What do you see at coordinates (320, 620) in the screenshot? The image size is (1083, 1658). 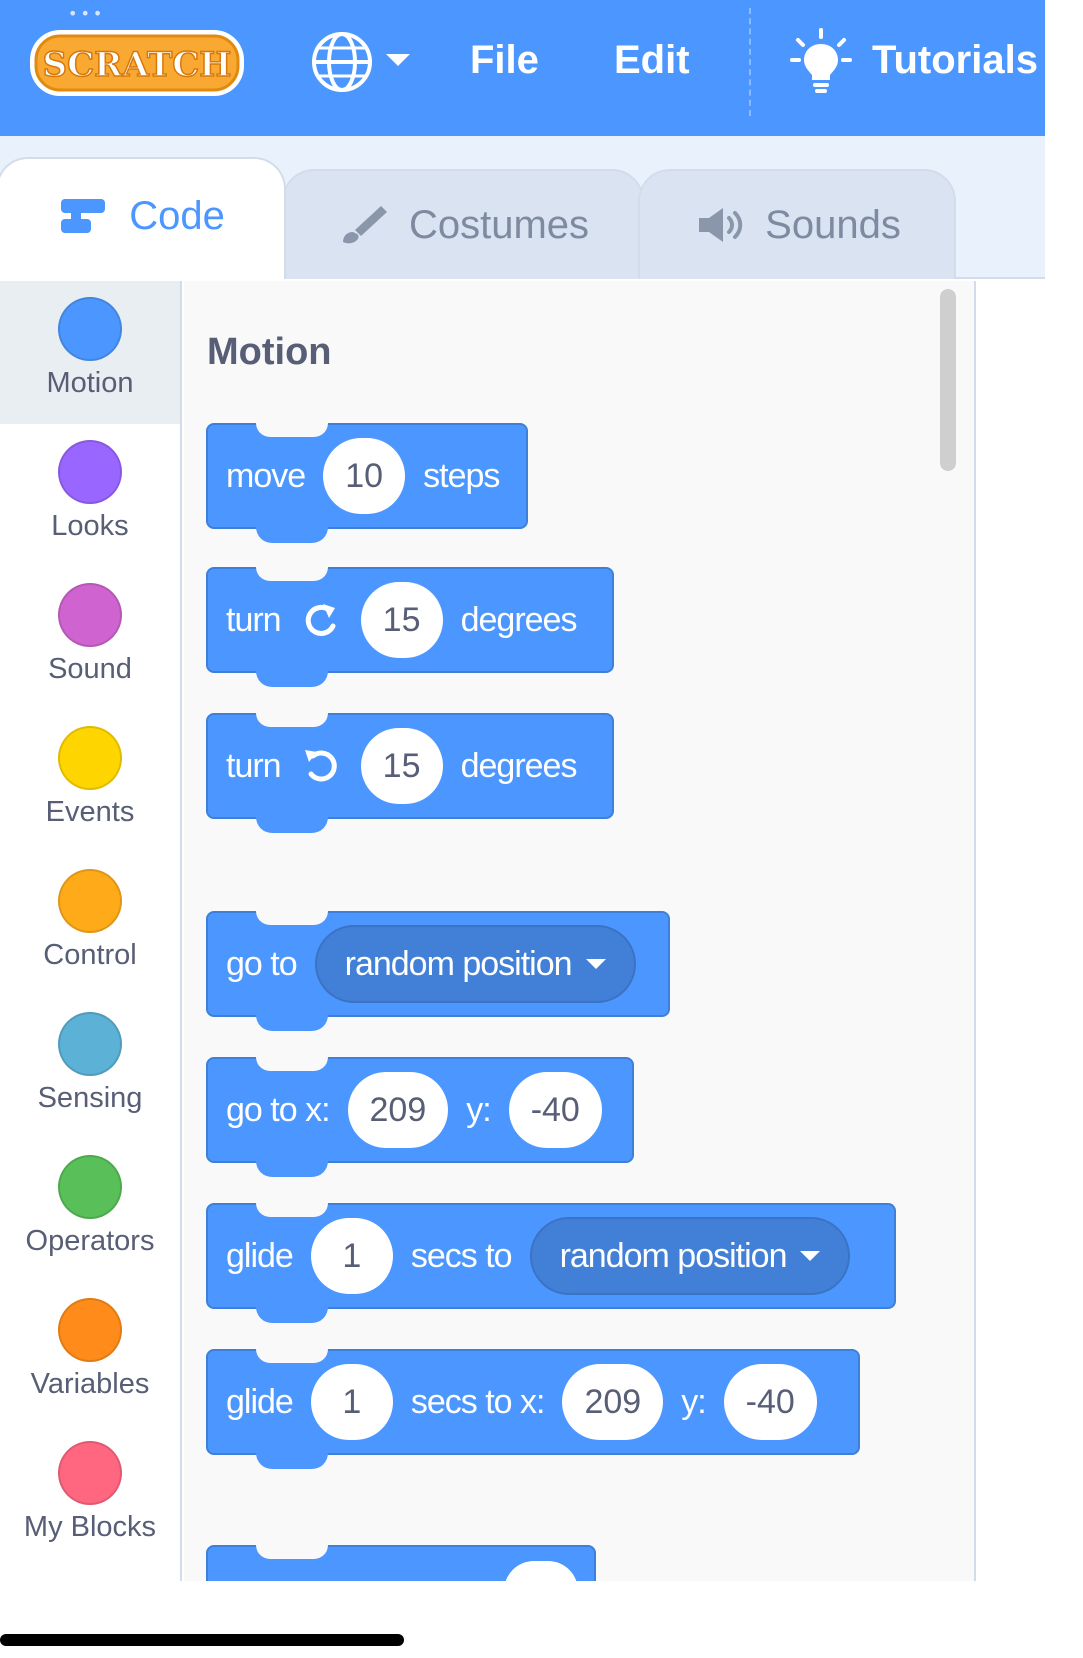 I see `rotate-right-icon` at bounding box center [320, 620].